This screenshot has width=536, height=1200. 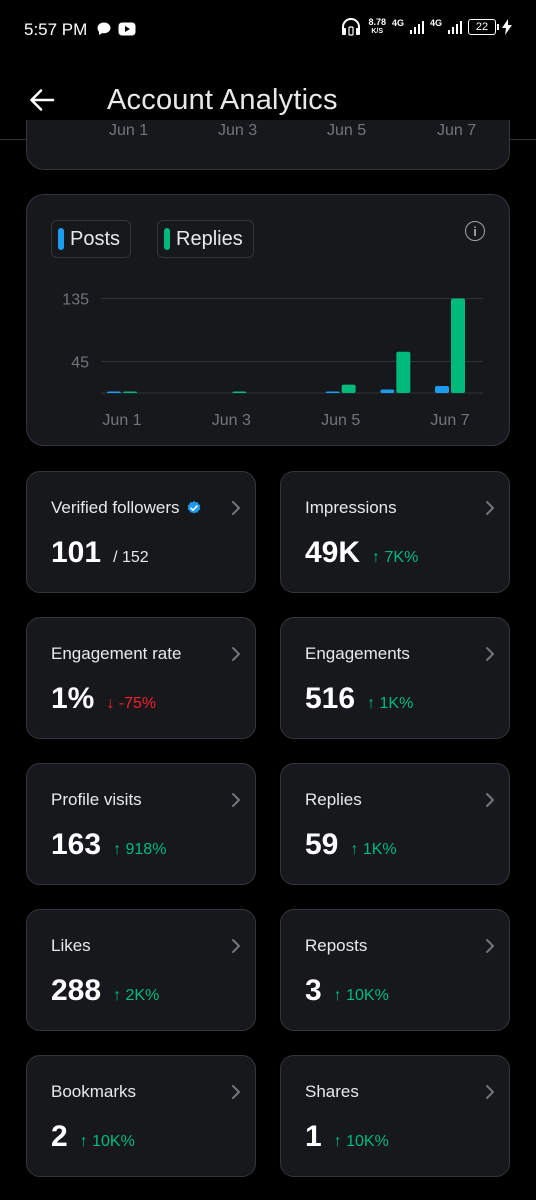 I want to click on prev-x-label: Jun 3, so click(x=238, y=130).